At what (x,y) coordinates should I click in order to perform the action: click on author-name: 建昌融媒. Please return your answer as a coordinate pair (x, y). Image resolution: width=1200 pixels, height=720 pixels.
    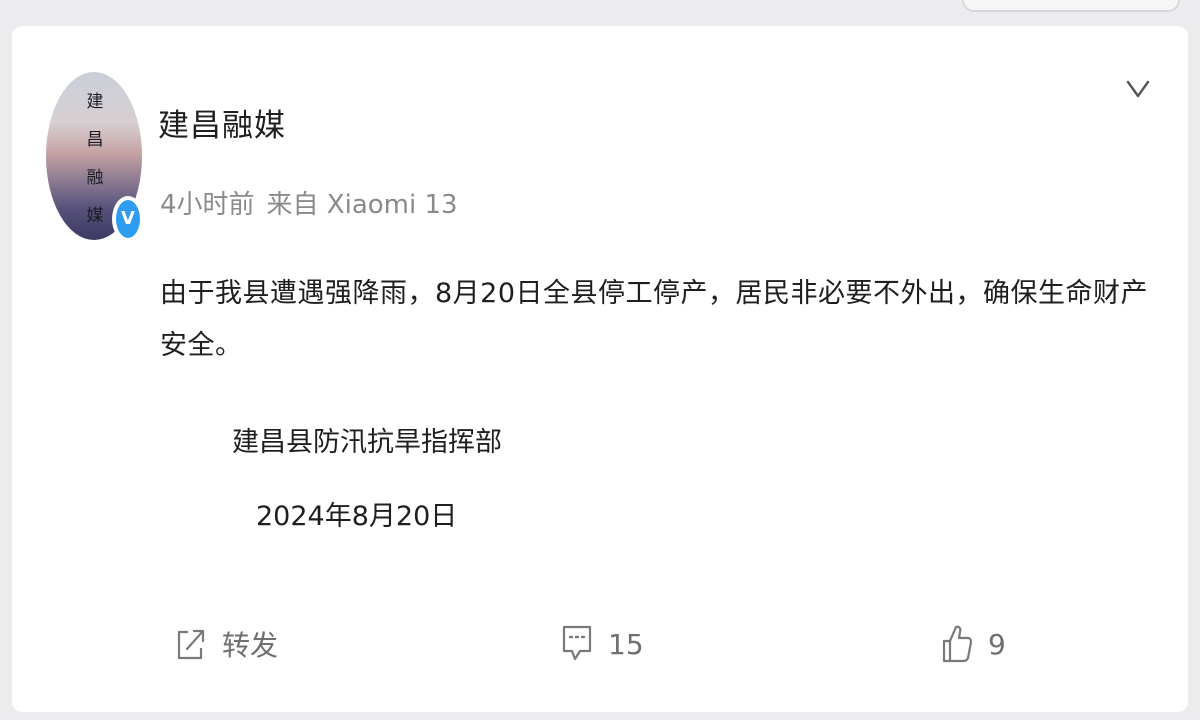
    Looking at the image, I should click on (222, 122).